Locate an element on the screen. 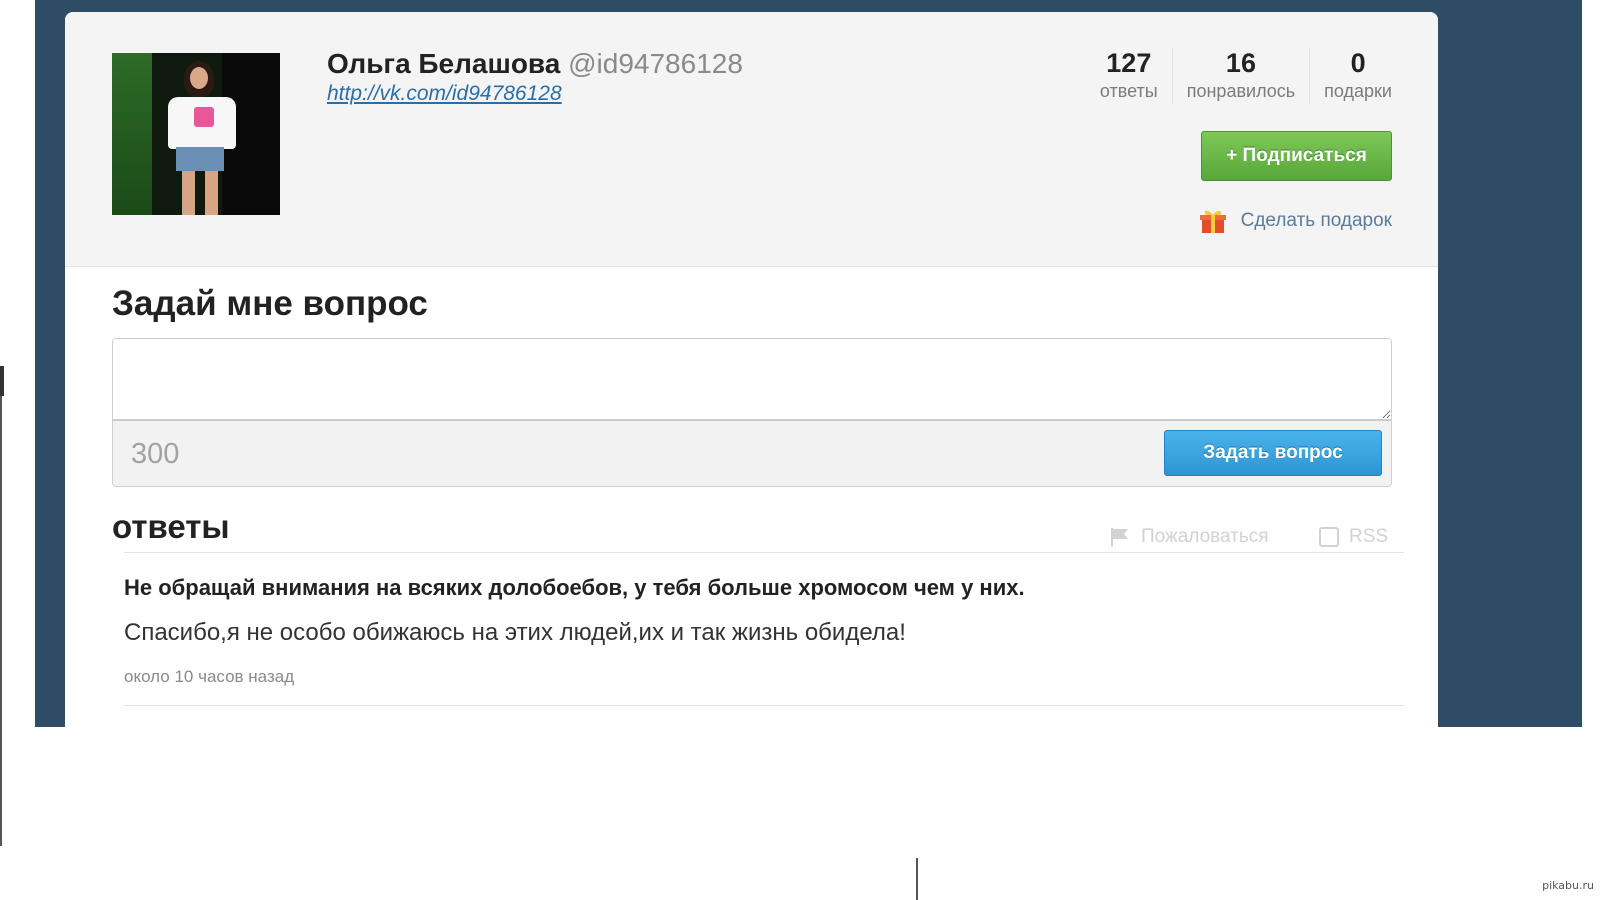 The image size is (1600, 900). profile-name-line: Ольга Белашова @id94786128 is located at coordinates (535, 64).